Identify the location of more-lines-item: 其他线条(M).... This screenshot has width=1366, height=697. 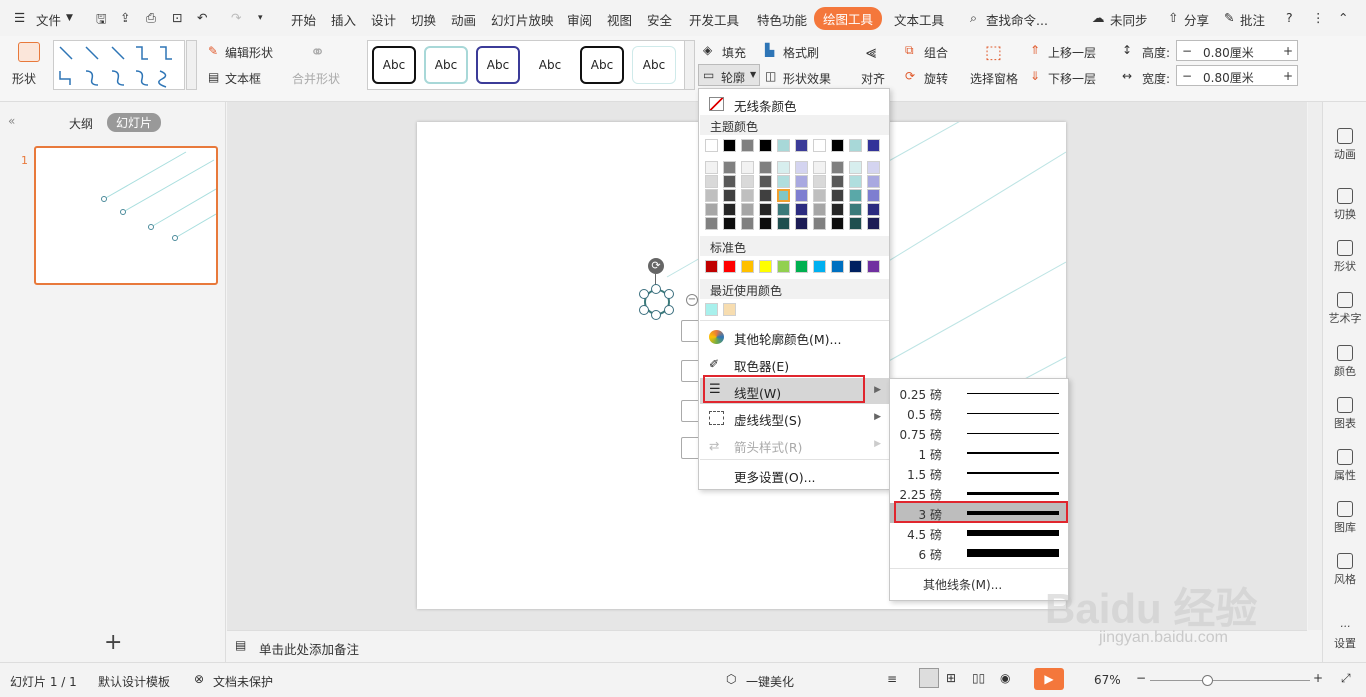
(962, 584).